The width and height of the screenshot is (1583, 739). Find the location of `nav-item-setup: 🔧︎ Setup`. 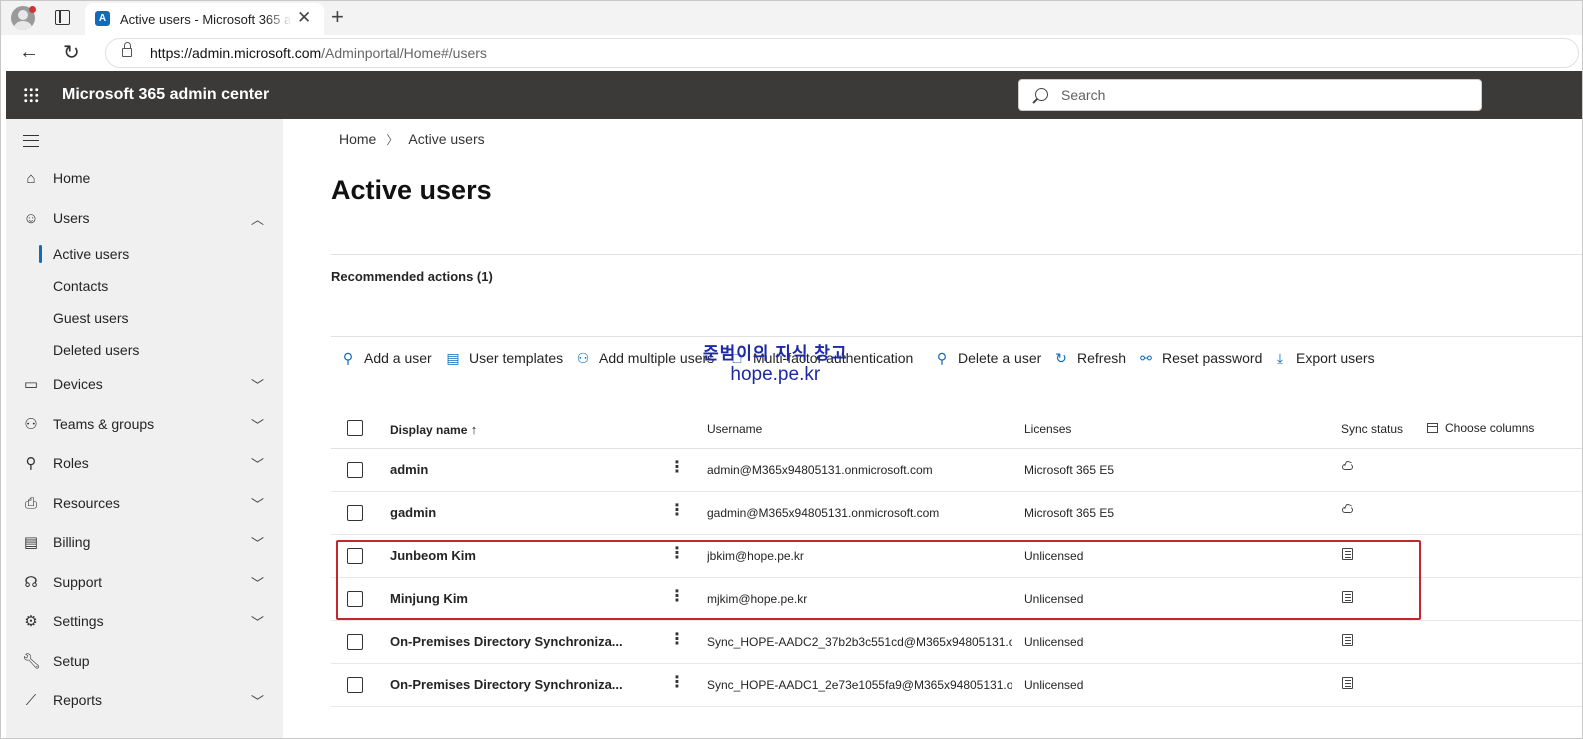

nav-item-setup: 🔧︎ Setup is located at coordinates (144, 662).